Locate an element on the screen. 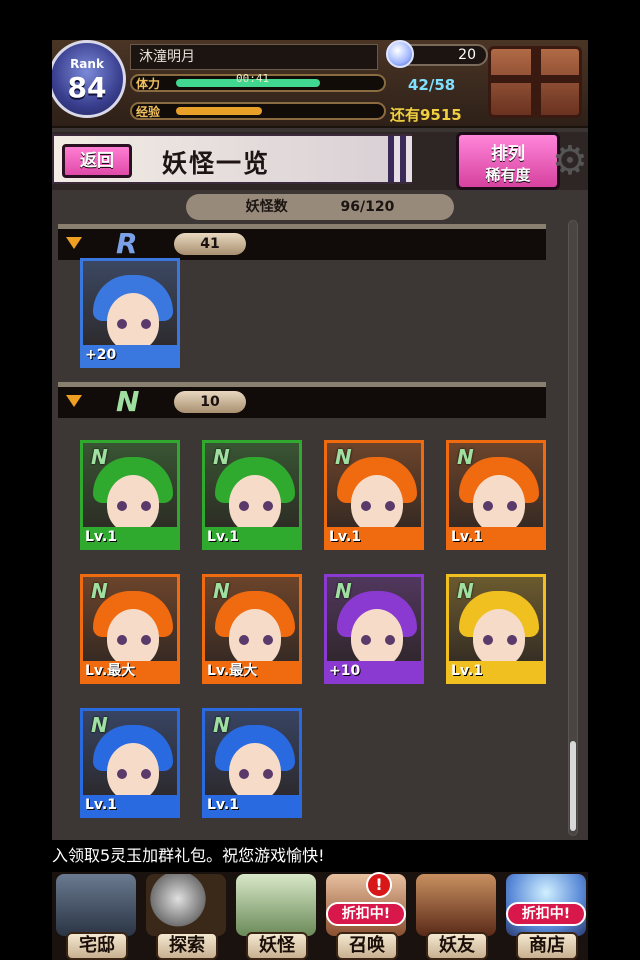  rarity-n-icon: N is located at coordinates (128, 401).